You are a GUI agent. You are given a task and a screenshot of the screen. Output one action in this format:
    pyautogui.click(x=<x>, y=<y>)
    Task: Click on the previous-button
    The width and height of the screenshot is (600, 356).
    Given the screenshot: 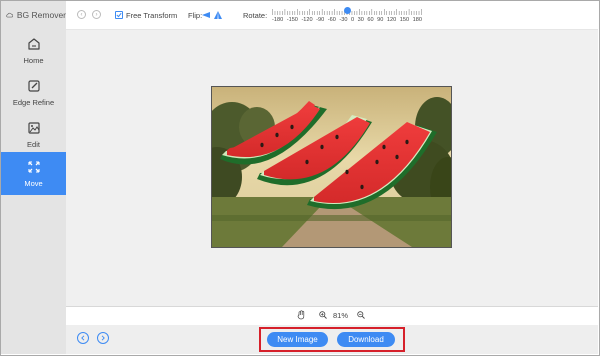 What is the action you would take?
    pyautogui.click(x=83, y=338)
    